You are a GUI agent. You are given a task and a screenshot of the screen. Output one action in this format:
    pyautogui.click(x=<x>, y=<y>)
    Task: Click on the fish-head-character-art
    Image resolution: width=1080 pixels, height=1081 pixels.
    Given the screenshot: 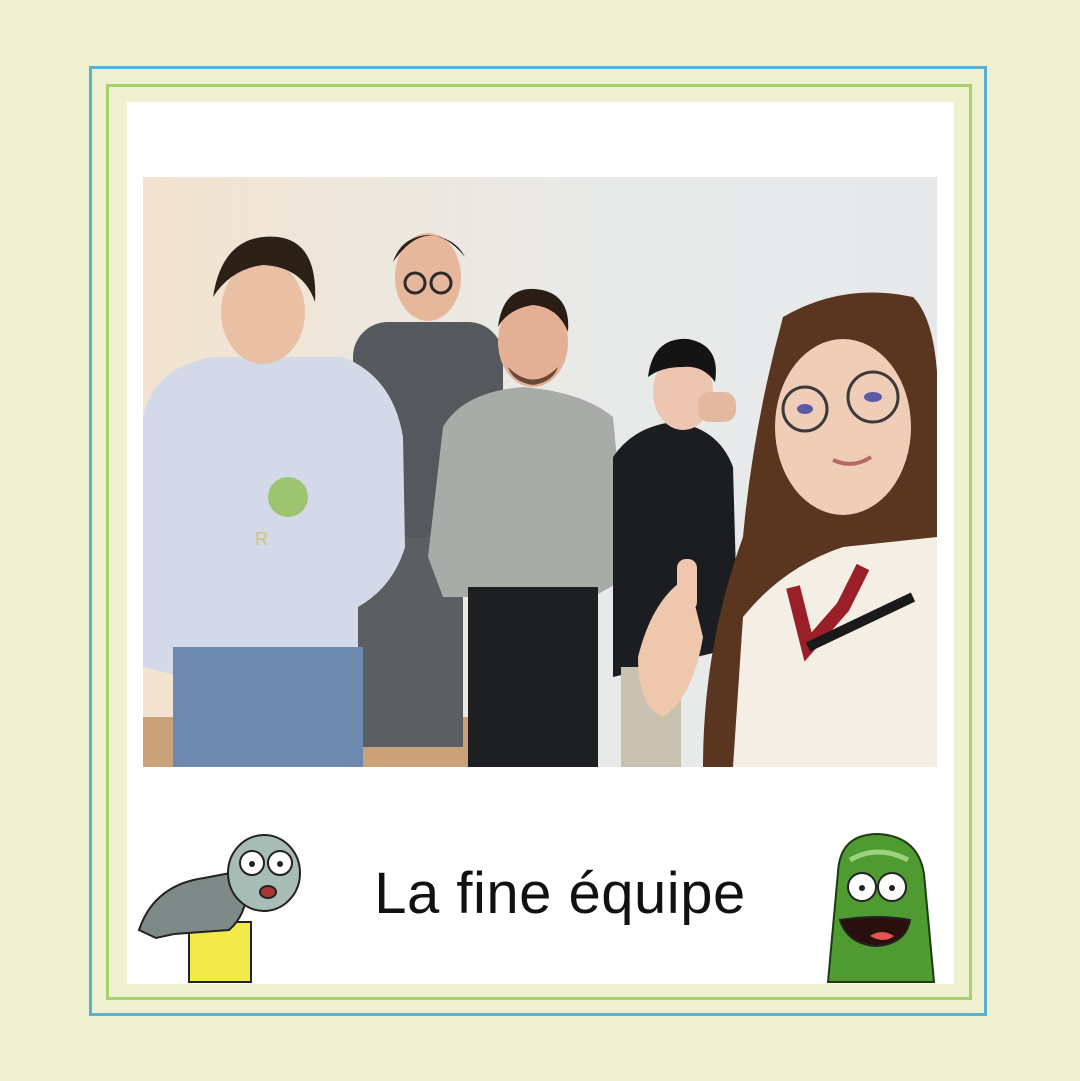 What is the action you would take?
    pyautogui.click(x=219, y=908)
    